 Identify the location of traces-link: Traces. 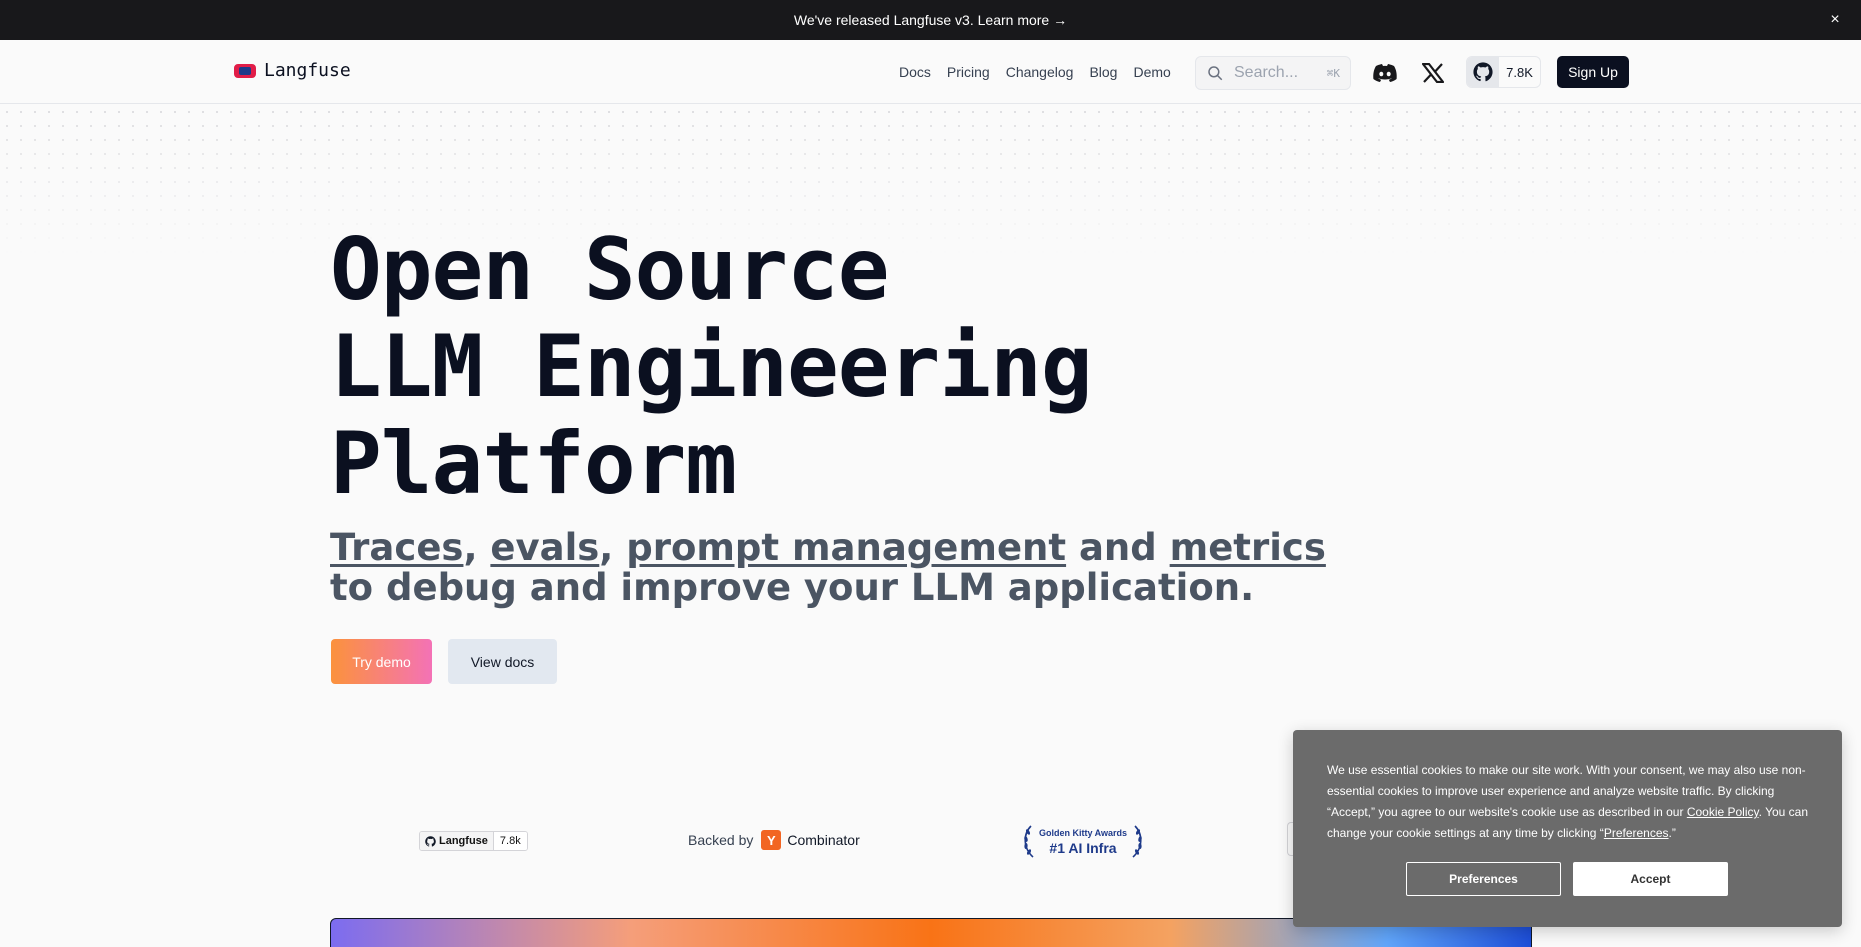
(396, 547).